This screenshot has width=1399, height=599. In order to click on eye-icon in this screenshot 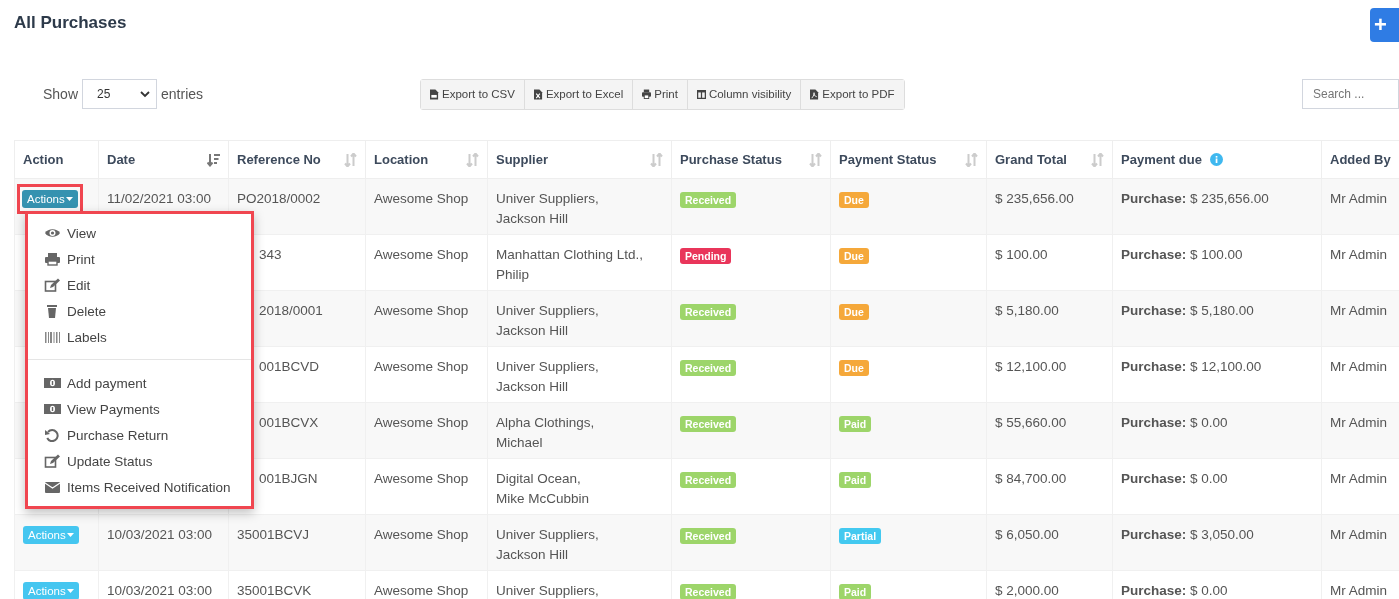, I will do `click(52, 233)`.